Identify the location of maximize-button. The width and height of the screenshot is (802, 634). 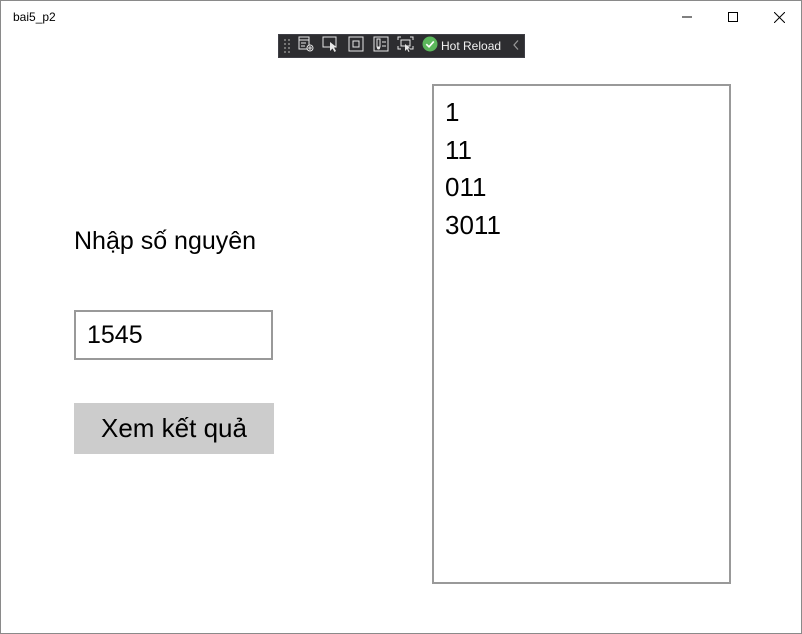
(733, 17).